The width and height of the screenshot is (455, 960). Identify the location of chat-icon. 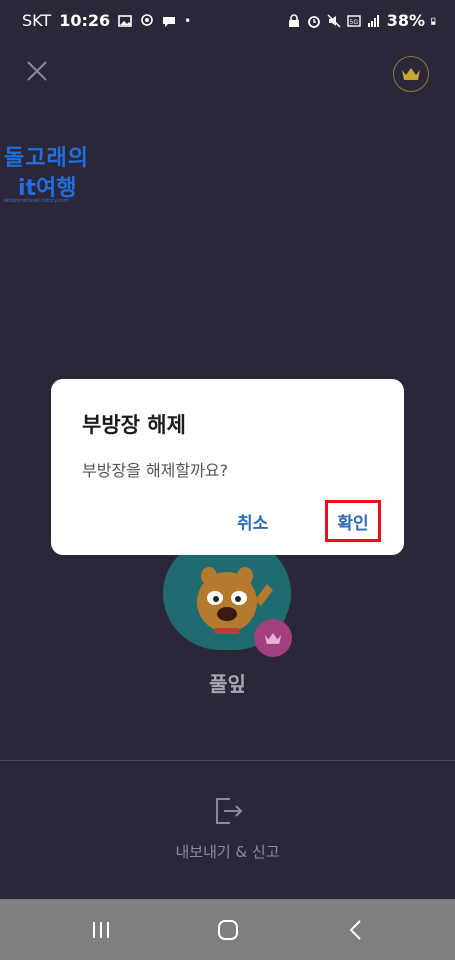
(169, 21).